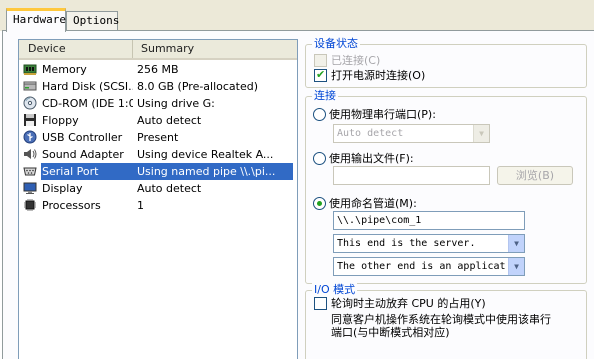 Image resolution: width=594 pixels, height=359 pixels. I want to click on device-name: Display, so click(62, 188).